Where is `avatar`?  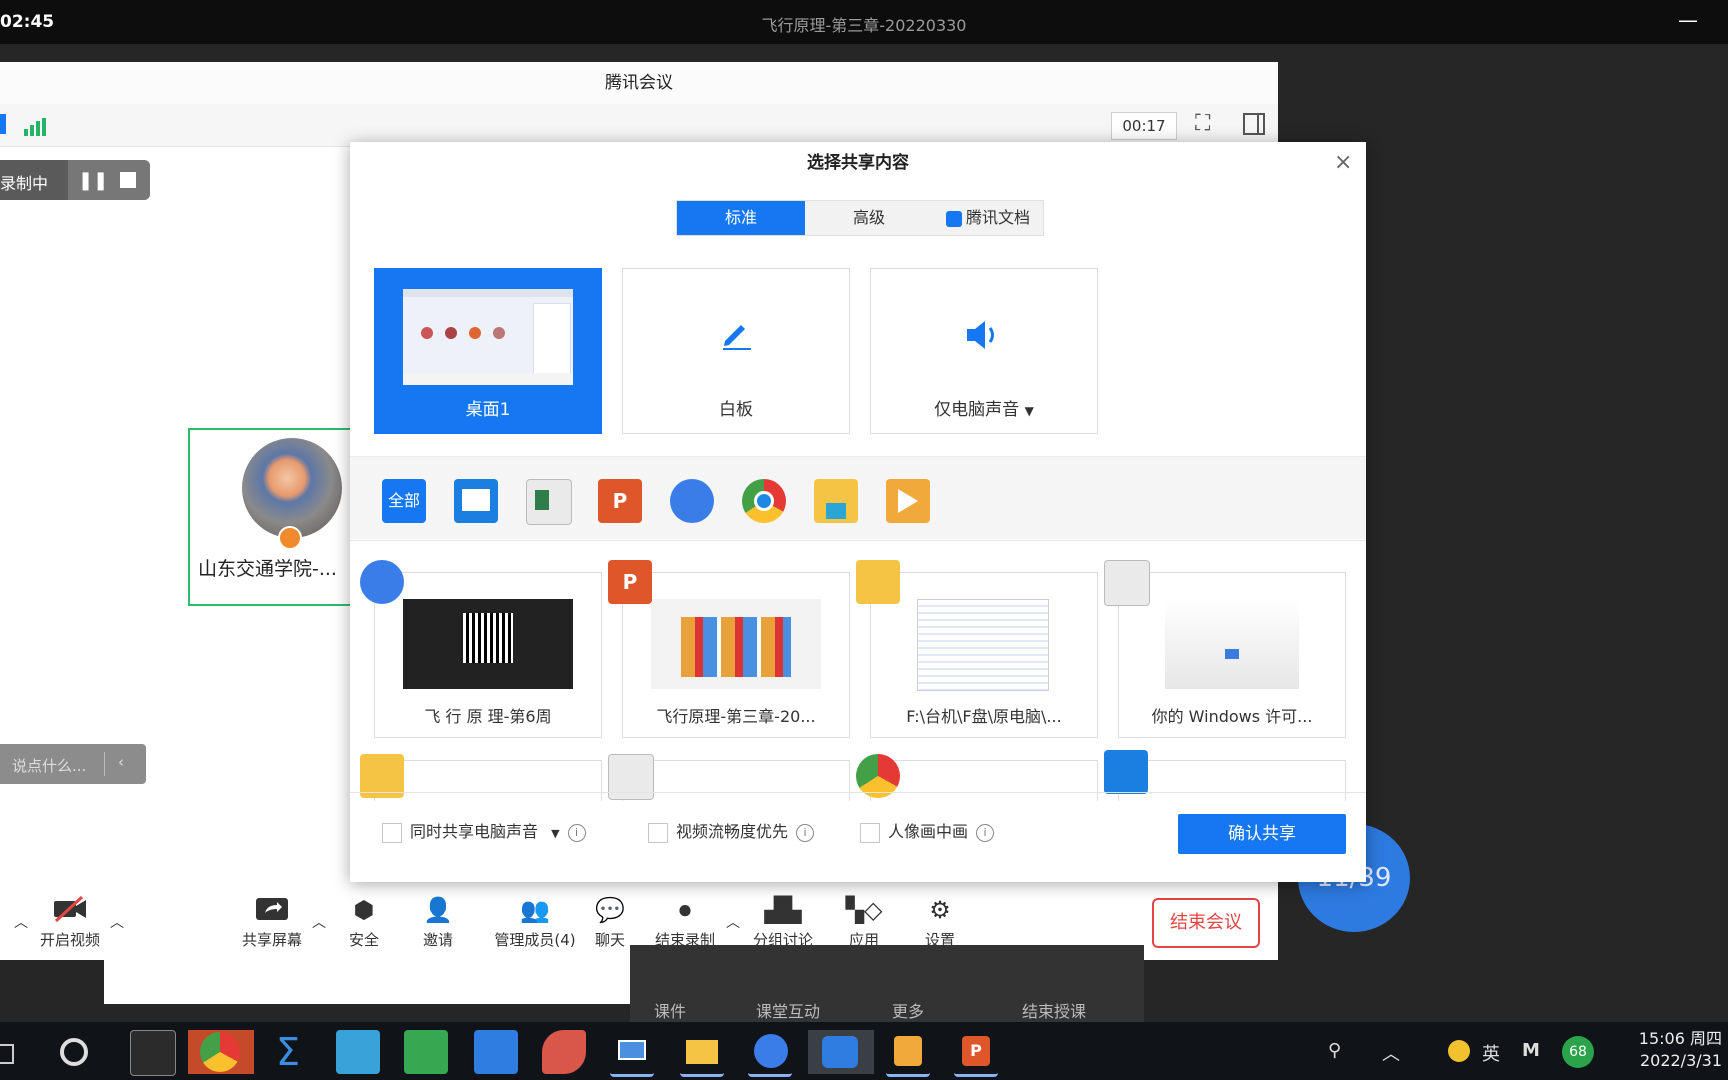
avatar is located at coordinates (292, 488).